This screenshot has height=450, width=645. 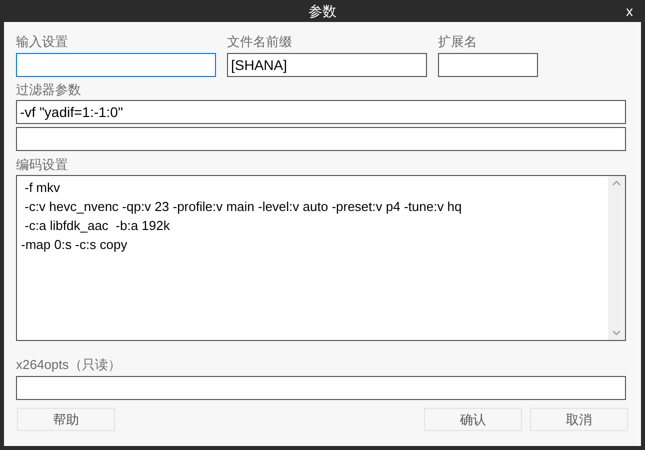 I want to click on field-label: x264opts（只读）, so click(x=69, y=365).